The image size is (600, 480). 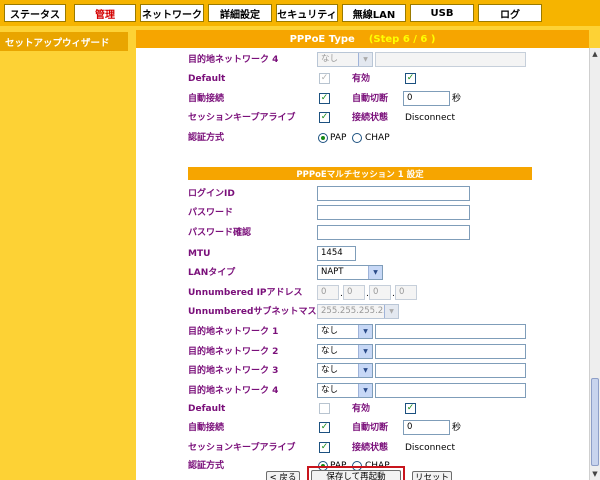 I want to click on dest-network-4-select: なし ▼, so click(x=345, y=390).